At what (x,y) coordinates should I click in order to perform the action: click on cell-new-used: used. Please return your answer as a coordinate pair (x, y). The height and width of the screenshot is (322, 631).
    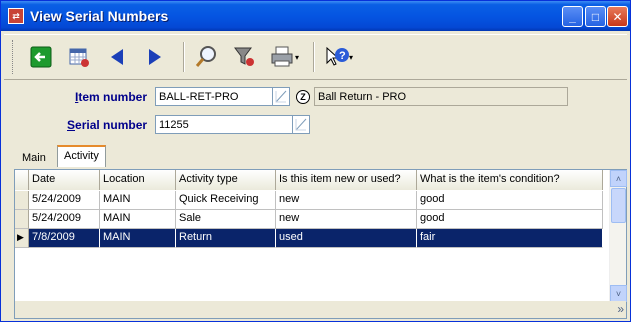
    Looking at the image, I should click on (346, 238).